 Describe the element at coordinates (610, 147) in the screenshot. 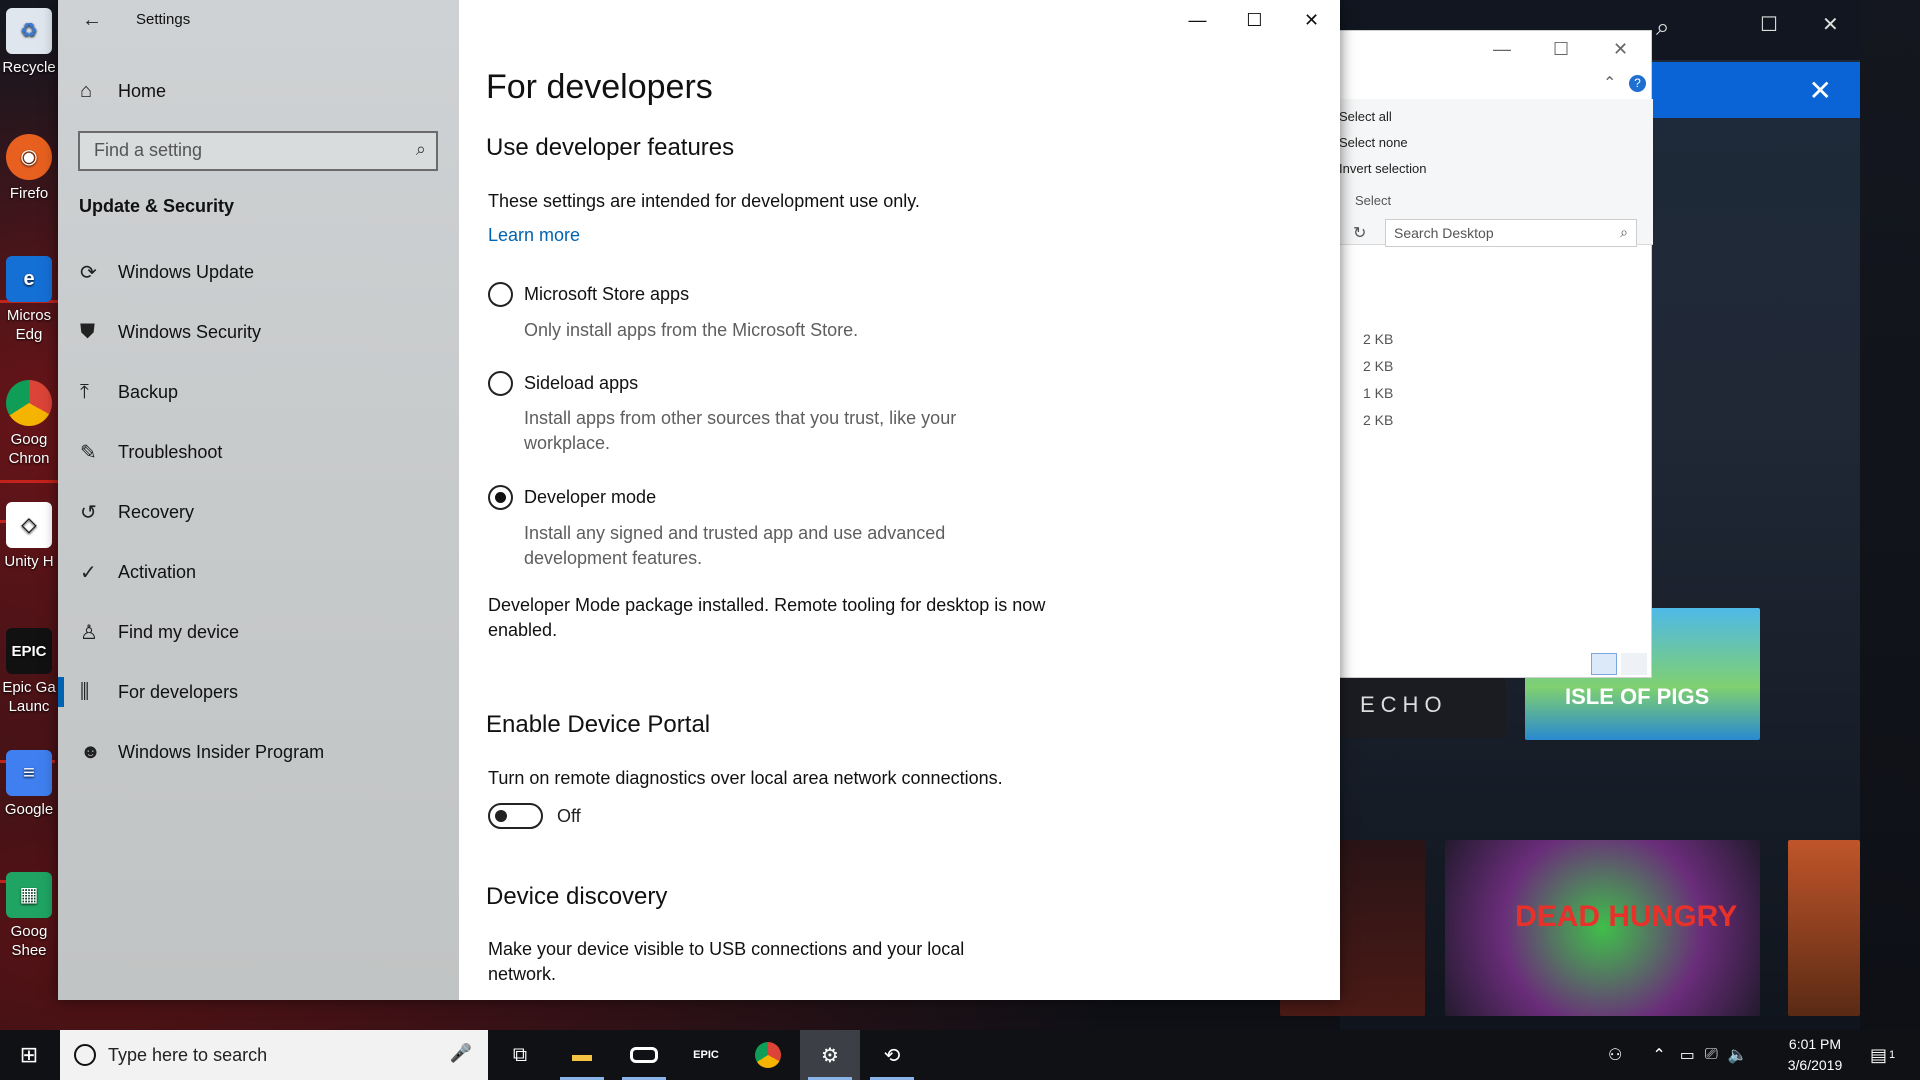

I see `section-heading-developer-features: Use developer features` at that location.